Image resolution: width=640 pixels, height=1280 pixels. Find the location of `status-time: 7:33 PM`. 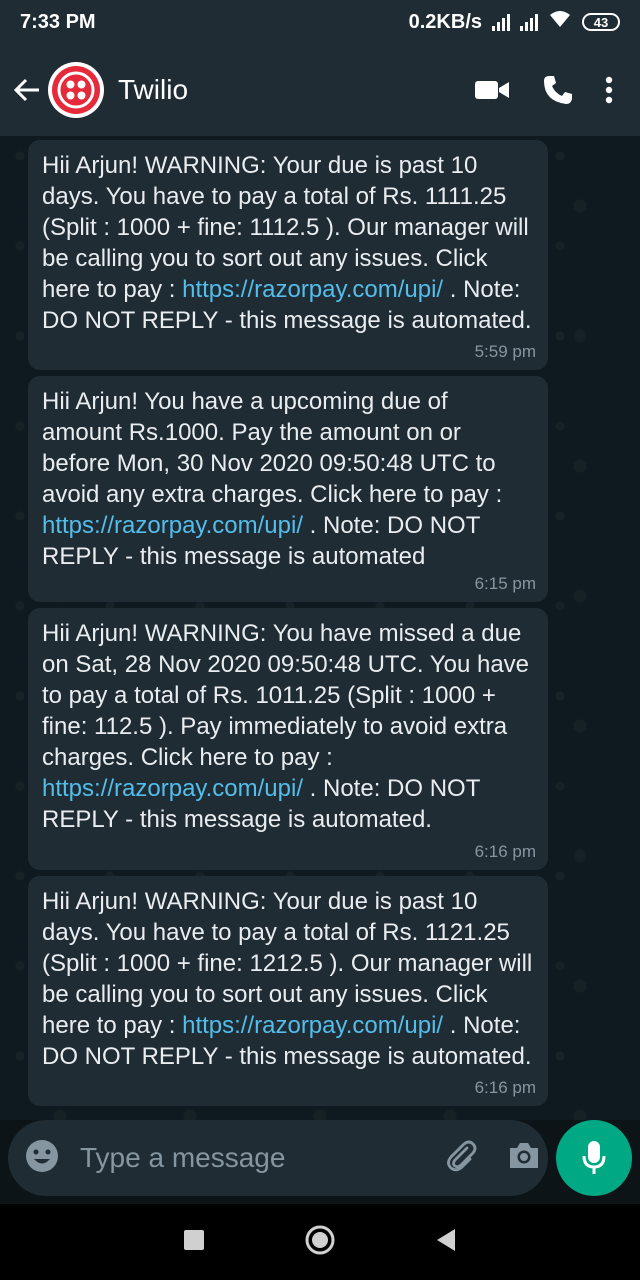

status-time: 7:33 PM is located at coordinates (58, 21).